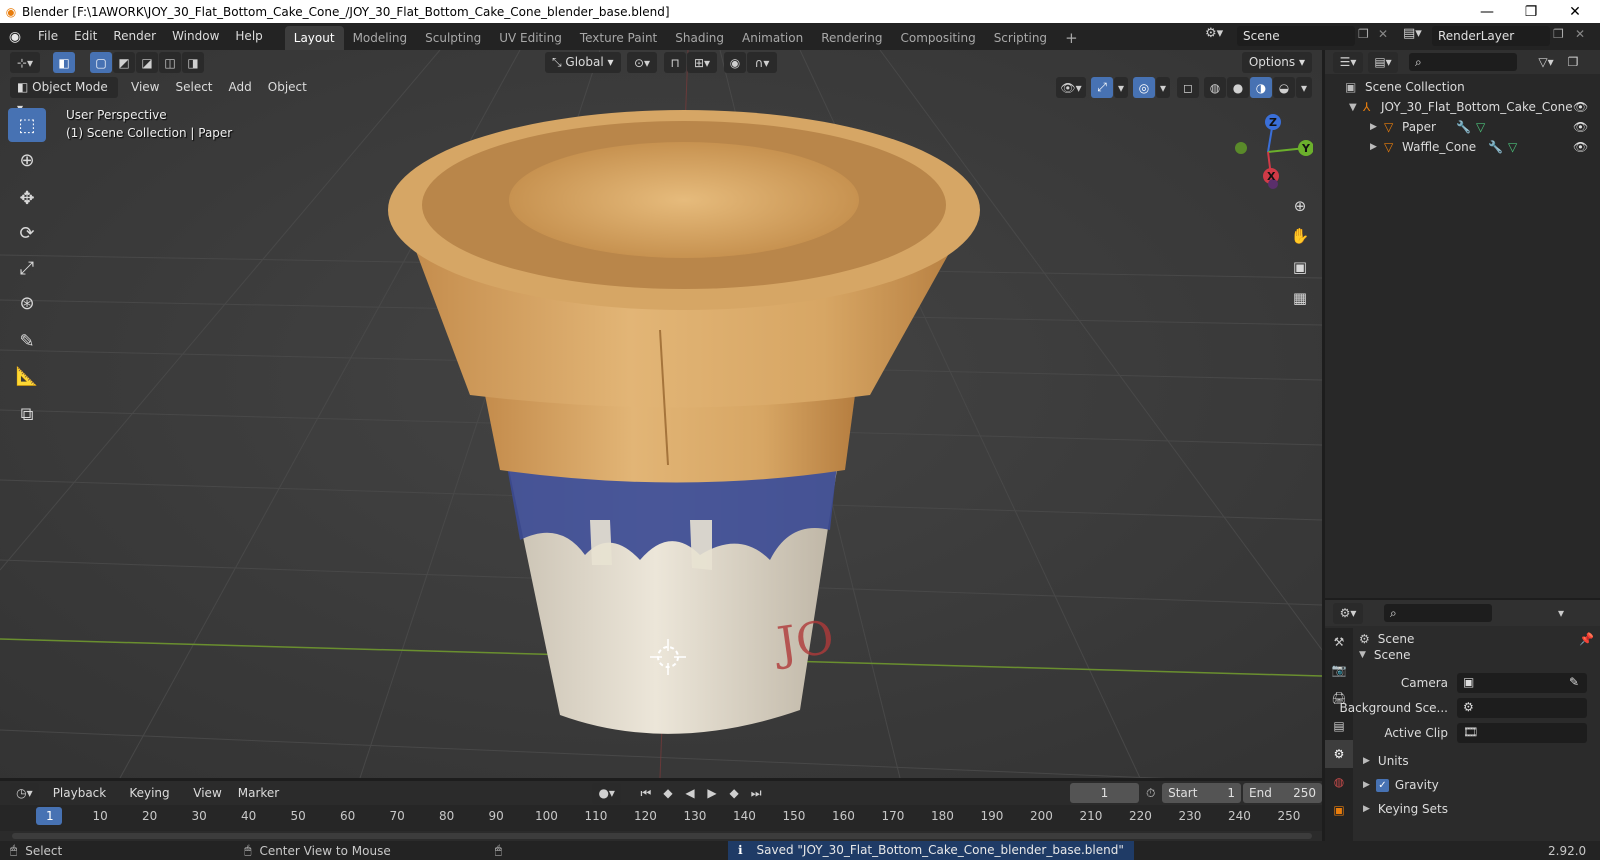 The height and width of the screenshot is (860, 1600). What do you see at coordinates (851, 38) in the screenshot?
I see `tab-rendering: Rendering` at bounding box center [851, 38].